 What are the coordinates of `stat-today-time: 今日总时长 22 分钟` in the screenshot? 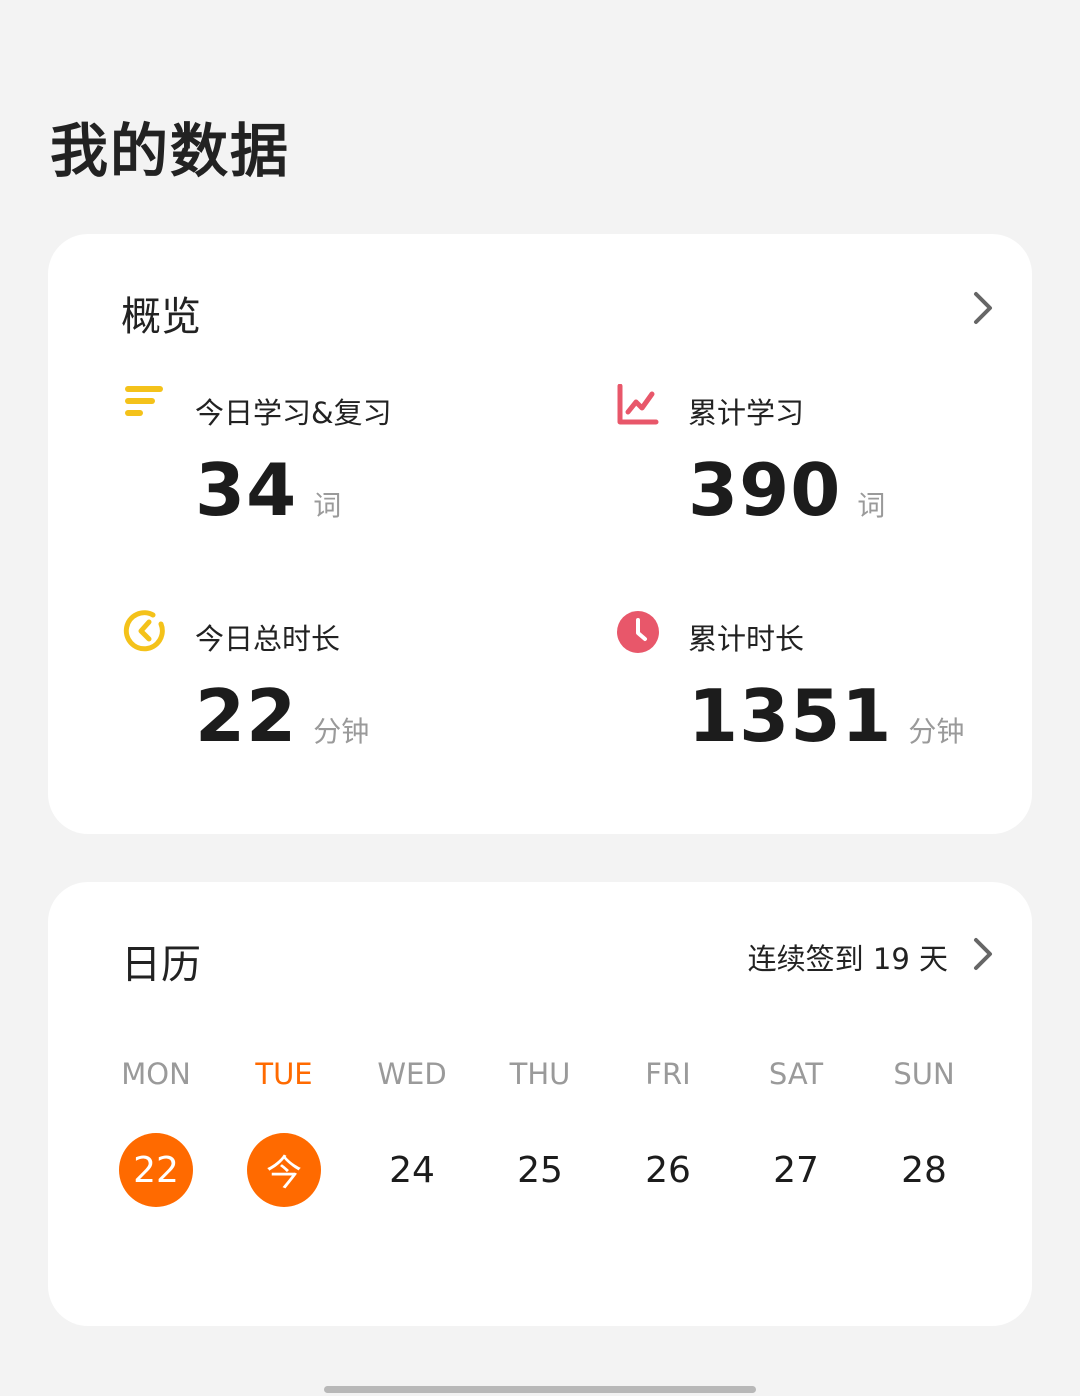 It's located at (323, 700).